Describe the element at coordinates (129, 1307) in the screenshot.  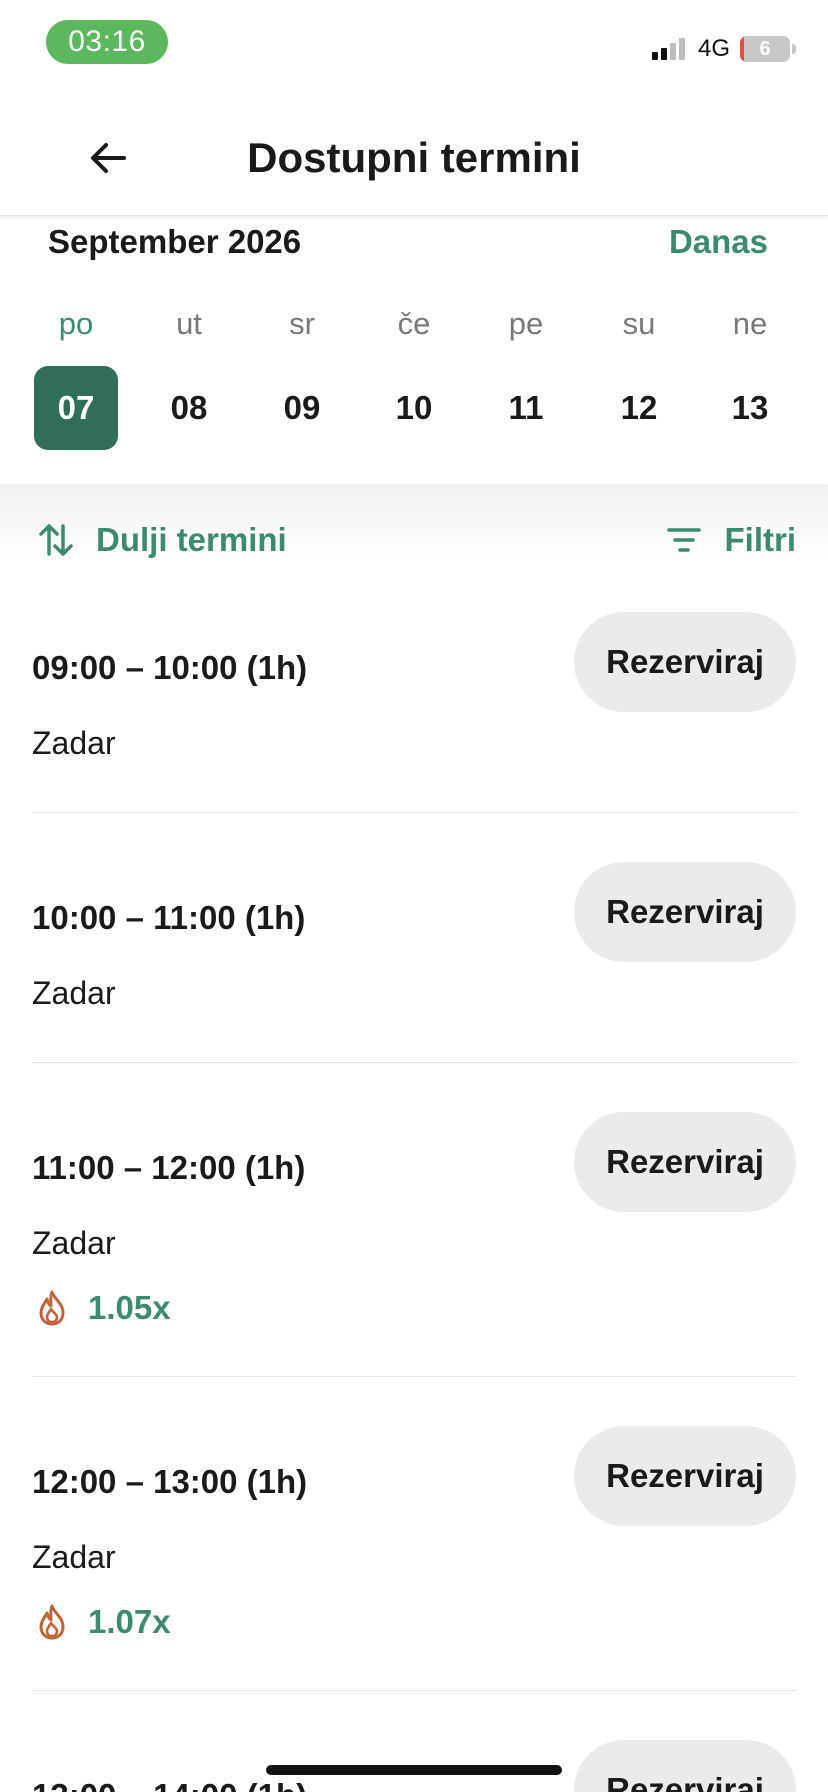
I see `multiplier-value: 1.05x` at that location.